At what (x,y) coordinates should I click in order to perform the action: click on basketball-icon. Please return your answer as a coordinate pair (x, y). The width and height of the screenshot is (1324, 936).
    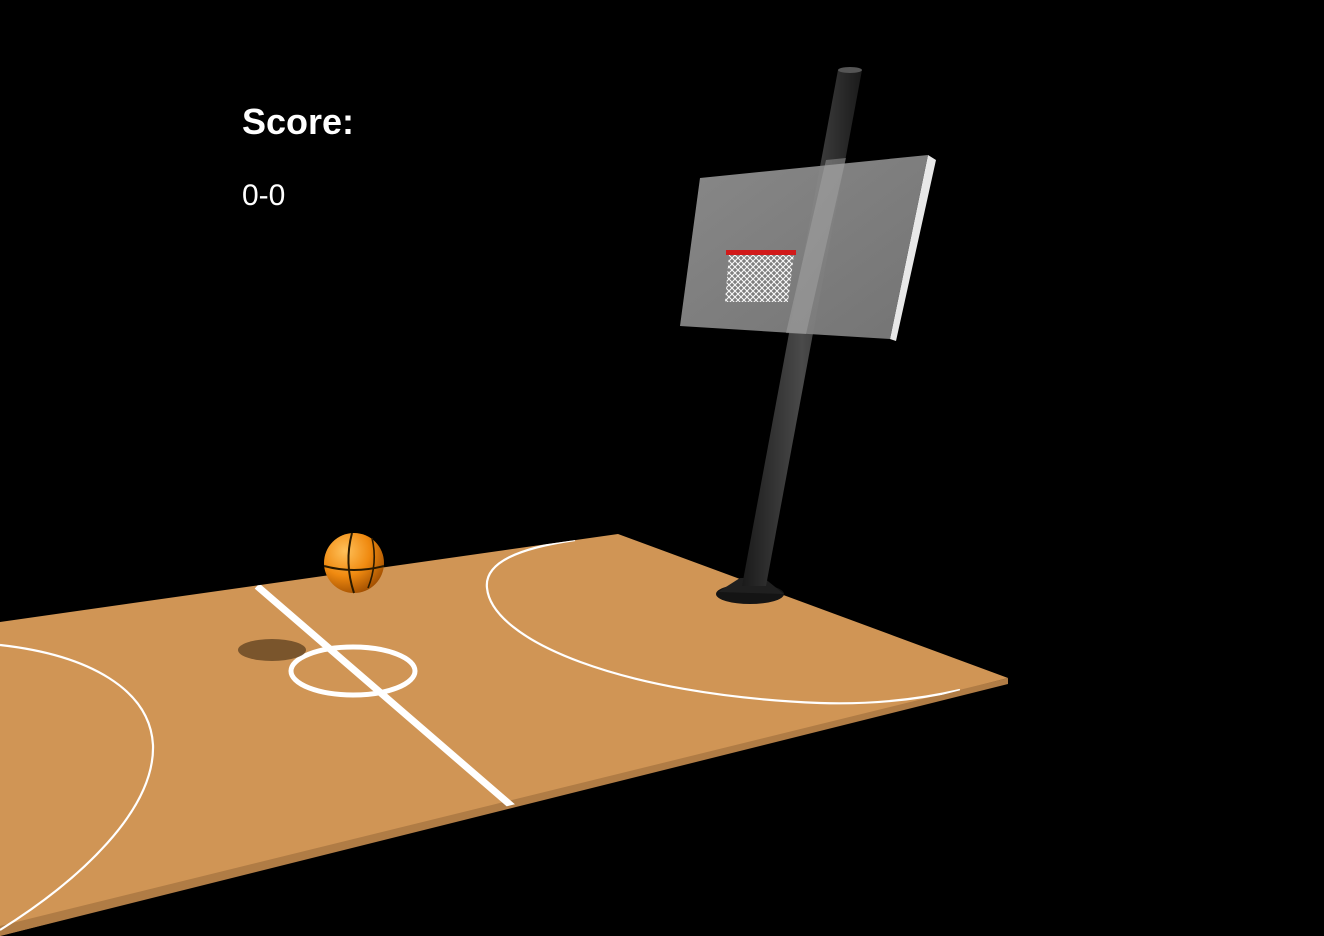
    Looking at the image, I should click on (354, 563).